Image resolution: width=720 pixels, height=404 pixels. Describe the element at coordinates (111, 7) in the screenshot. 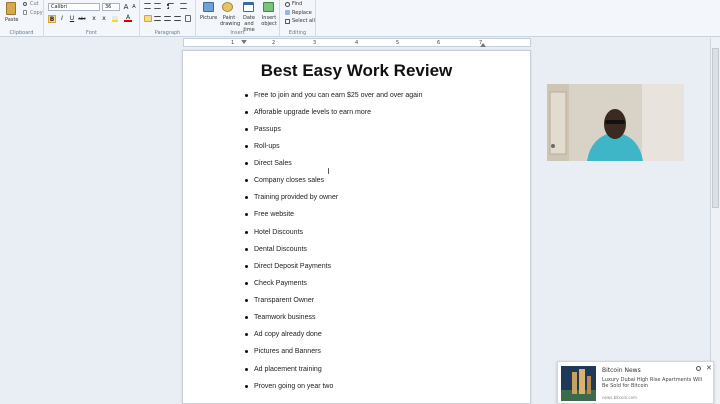

I see `font-size-select: 36` at that location.